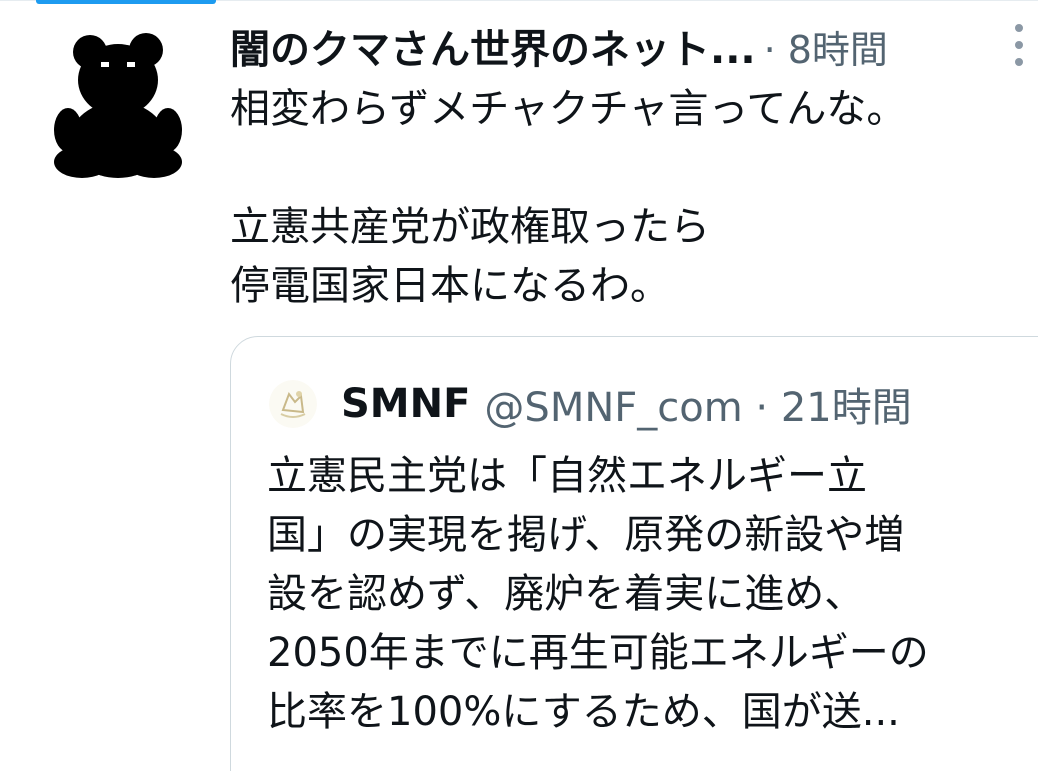 This screenshot has height=771, width=1038. Describe the element at coordinates (293, 404) in the screenshot. I see `smnf-logo-icon` at that location.